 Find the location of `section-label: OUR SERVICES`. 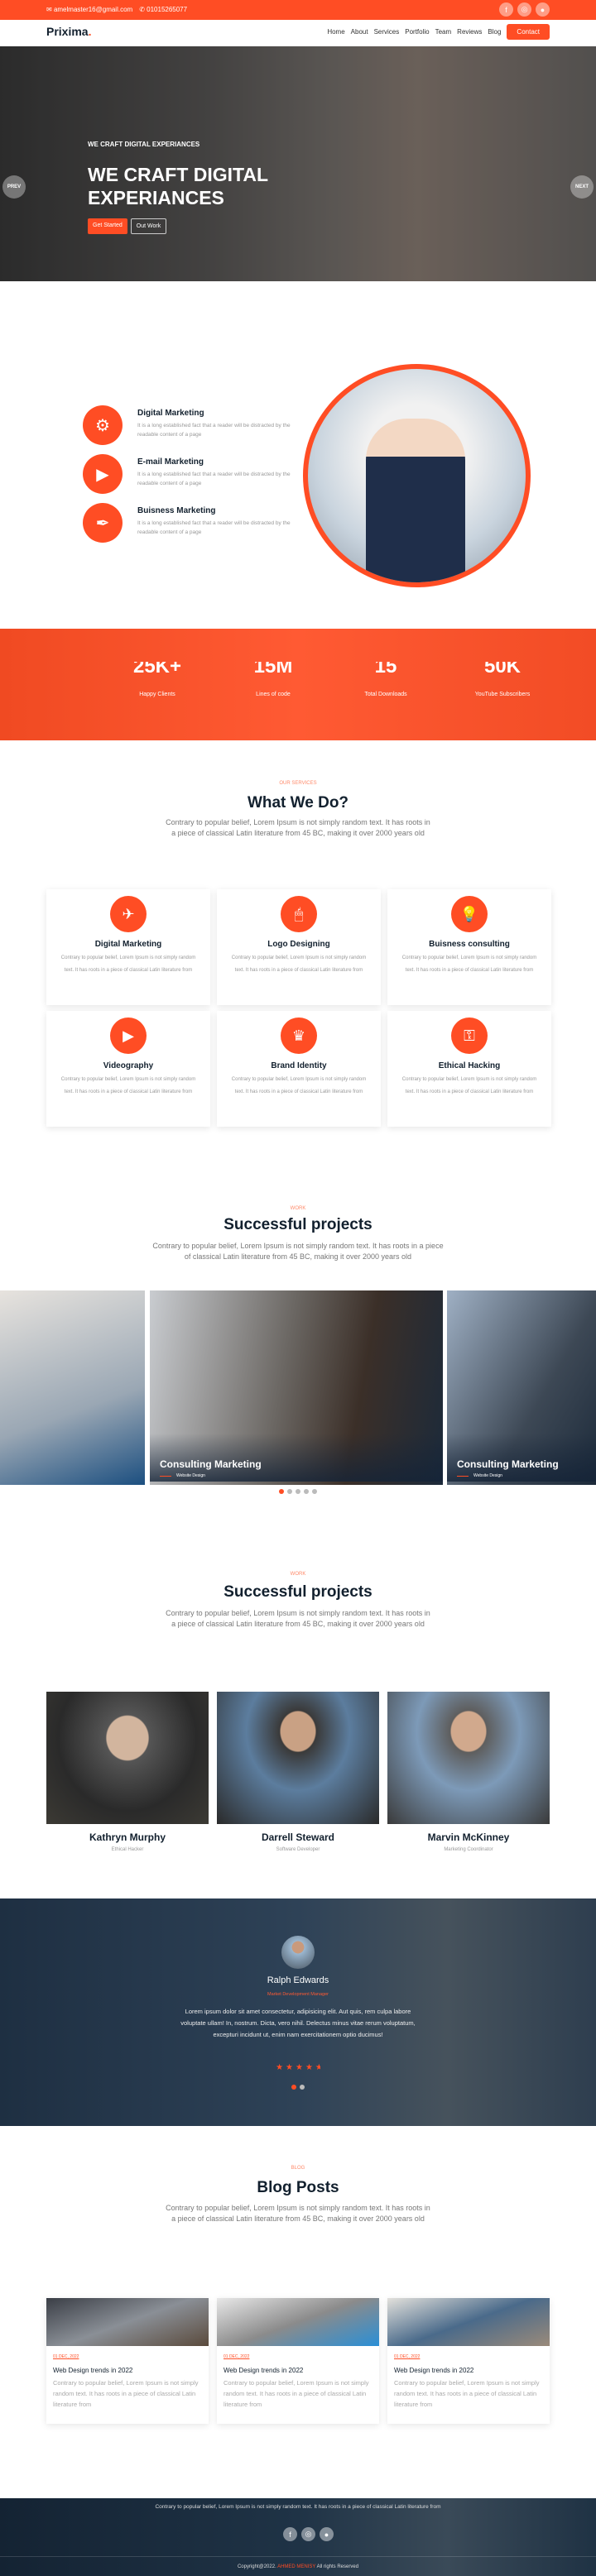

section-label: OUR SERVICES is located at coordinates (298, 784).